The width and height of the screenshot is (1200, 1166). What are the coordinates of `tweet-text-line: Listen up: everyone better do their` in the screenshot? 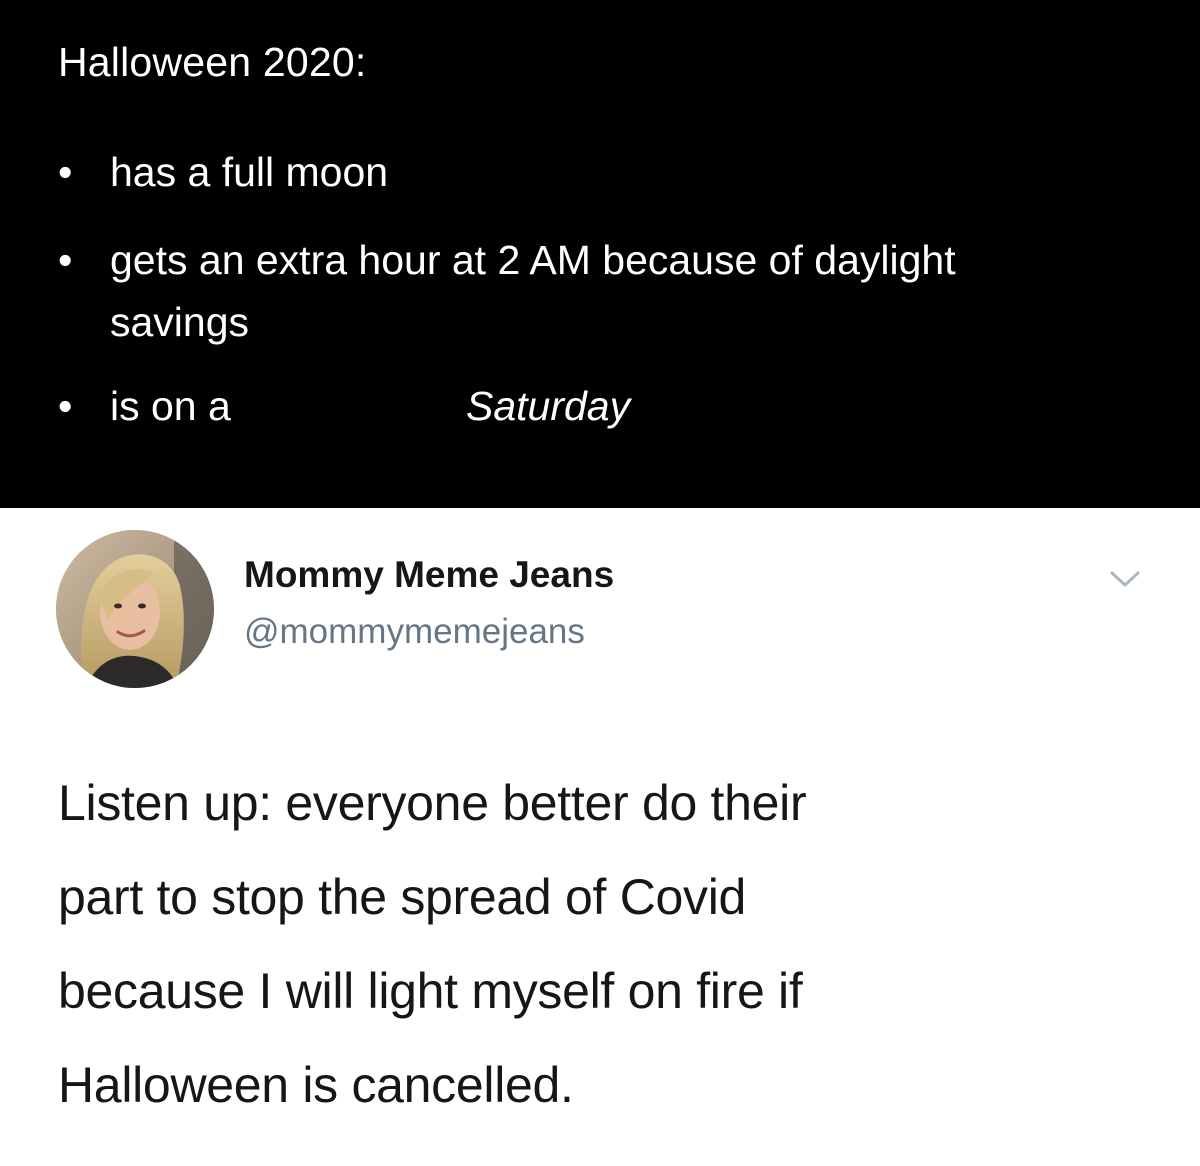 It's located at (432, 803).